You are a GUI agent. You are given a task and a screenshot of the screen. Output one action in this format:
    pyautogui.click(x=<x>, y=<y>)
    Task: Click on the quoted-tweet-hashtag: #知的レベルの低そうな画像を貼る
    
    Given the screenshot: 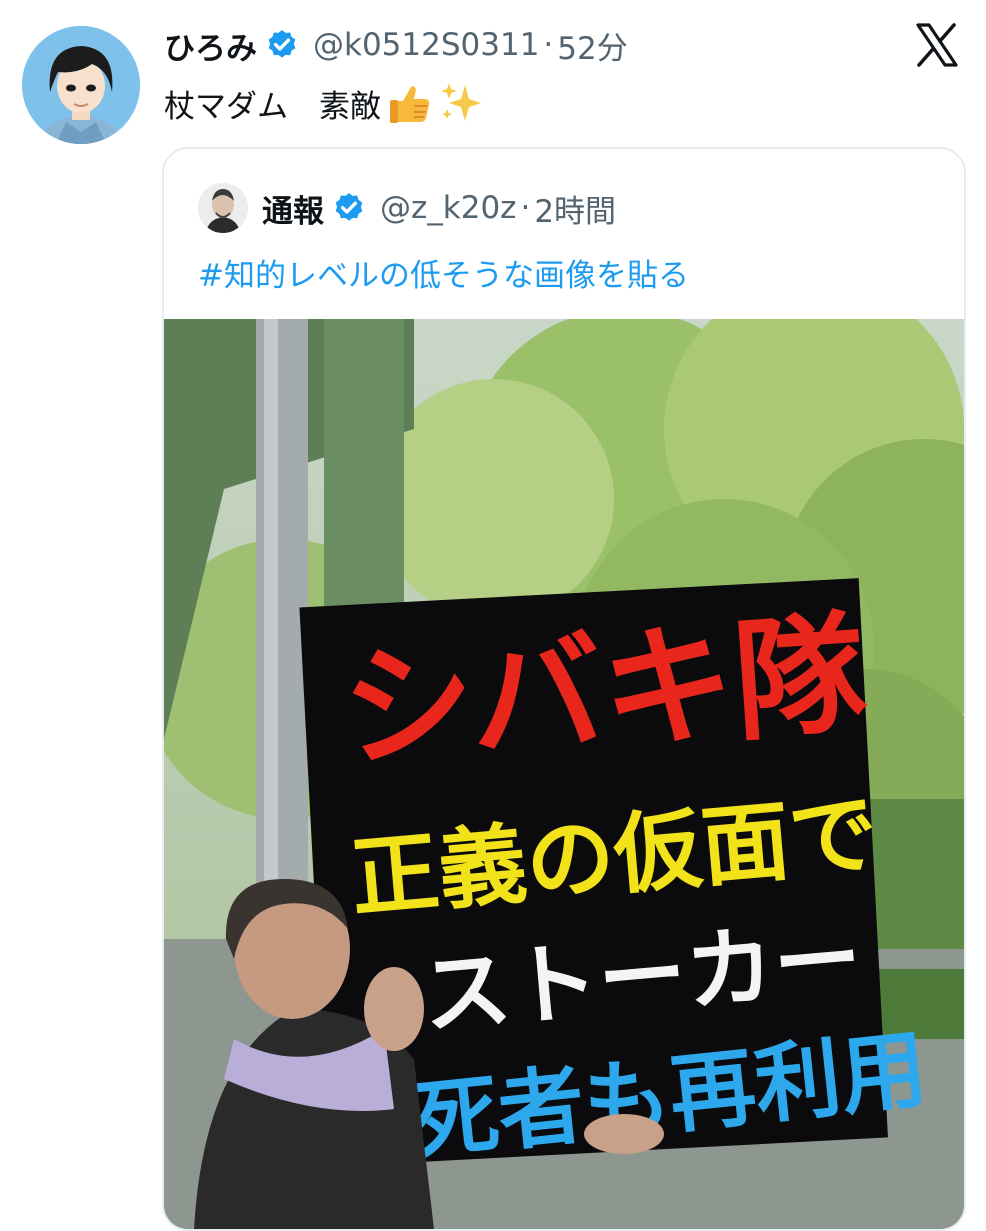 What is the action you would take?
    pyautogui.click(x=443, y=272)
    